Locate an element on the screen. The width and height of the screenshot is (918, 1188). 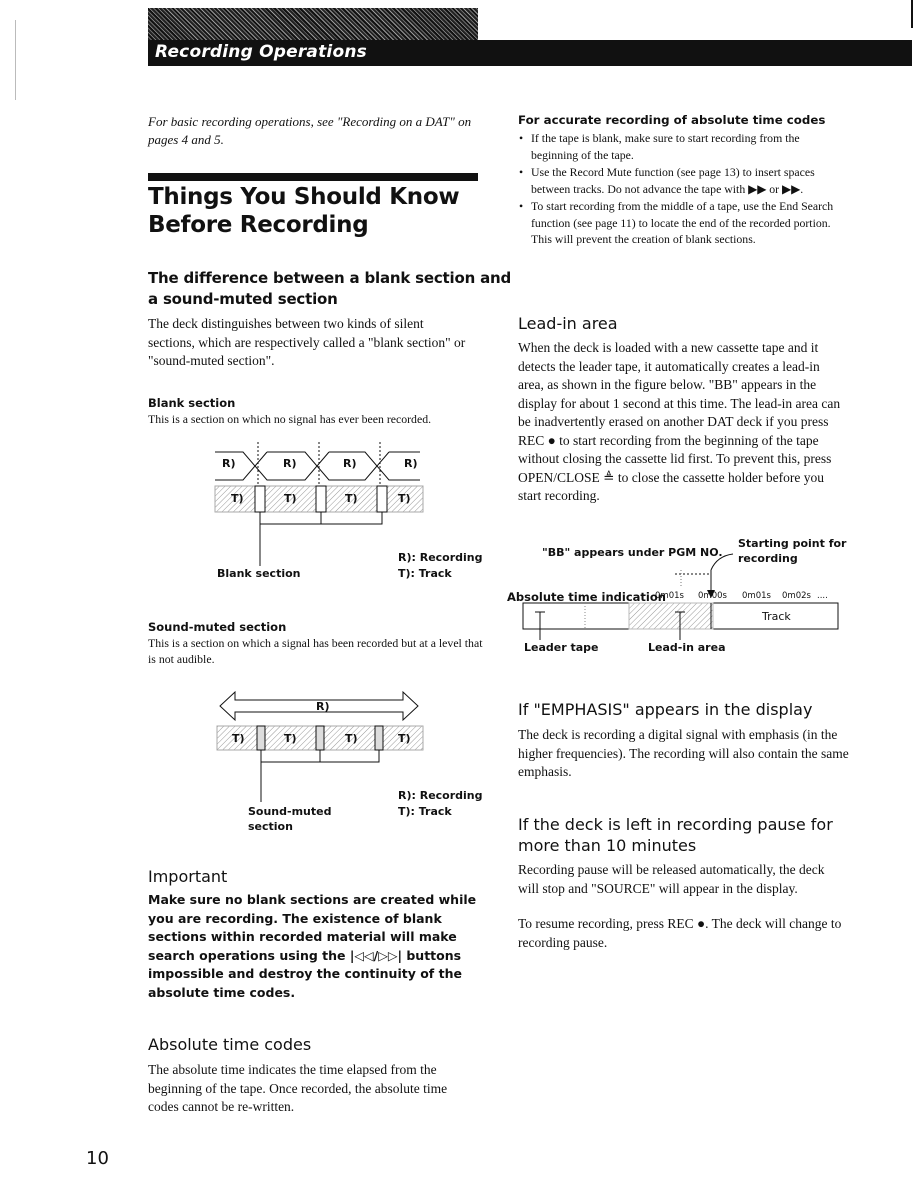
pause-heading-line2: more than 10 minutes is located at coordinates (607, 845).